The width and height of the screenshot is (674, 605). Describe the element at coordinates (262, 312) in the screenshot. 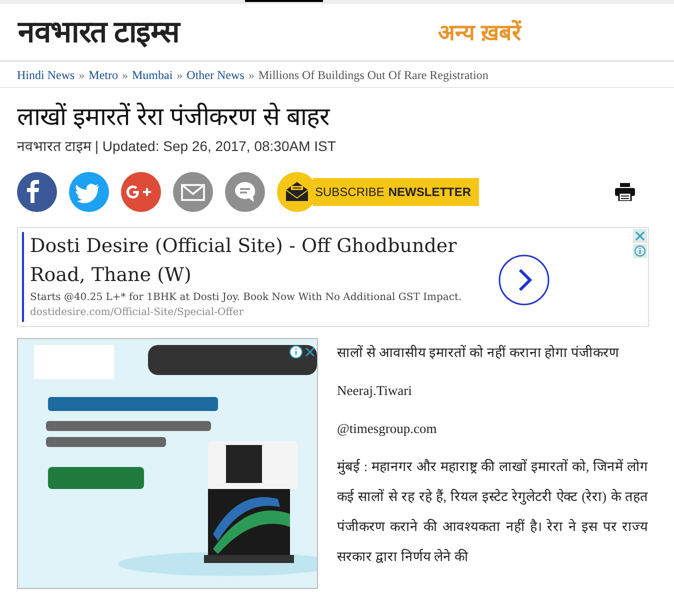

I see `ad-url: dostidesire.com/Official-Site/Special-Offer` at that location.